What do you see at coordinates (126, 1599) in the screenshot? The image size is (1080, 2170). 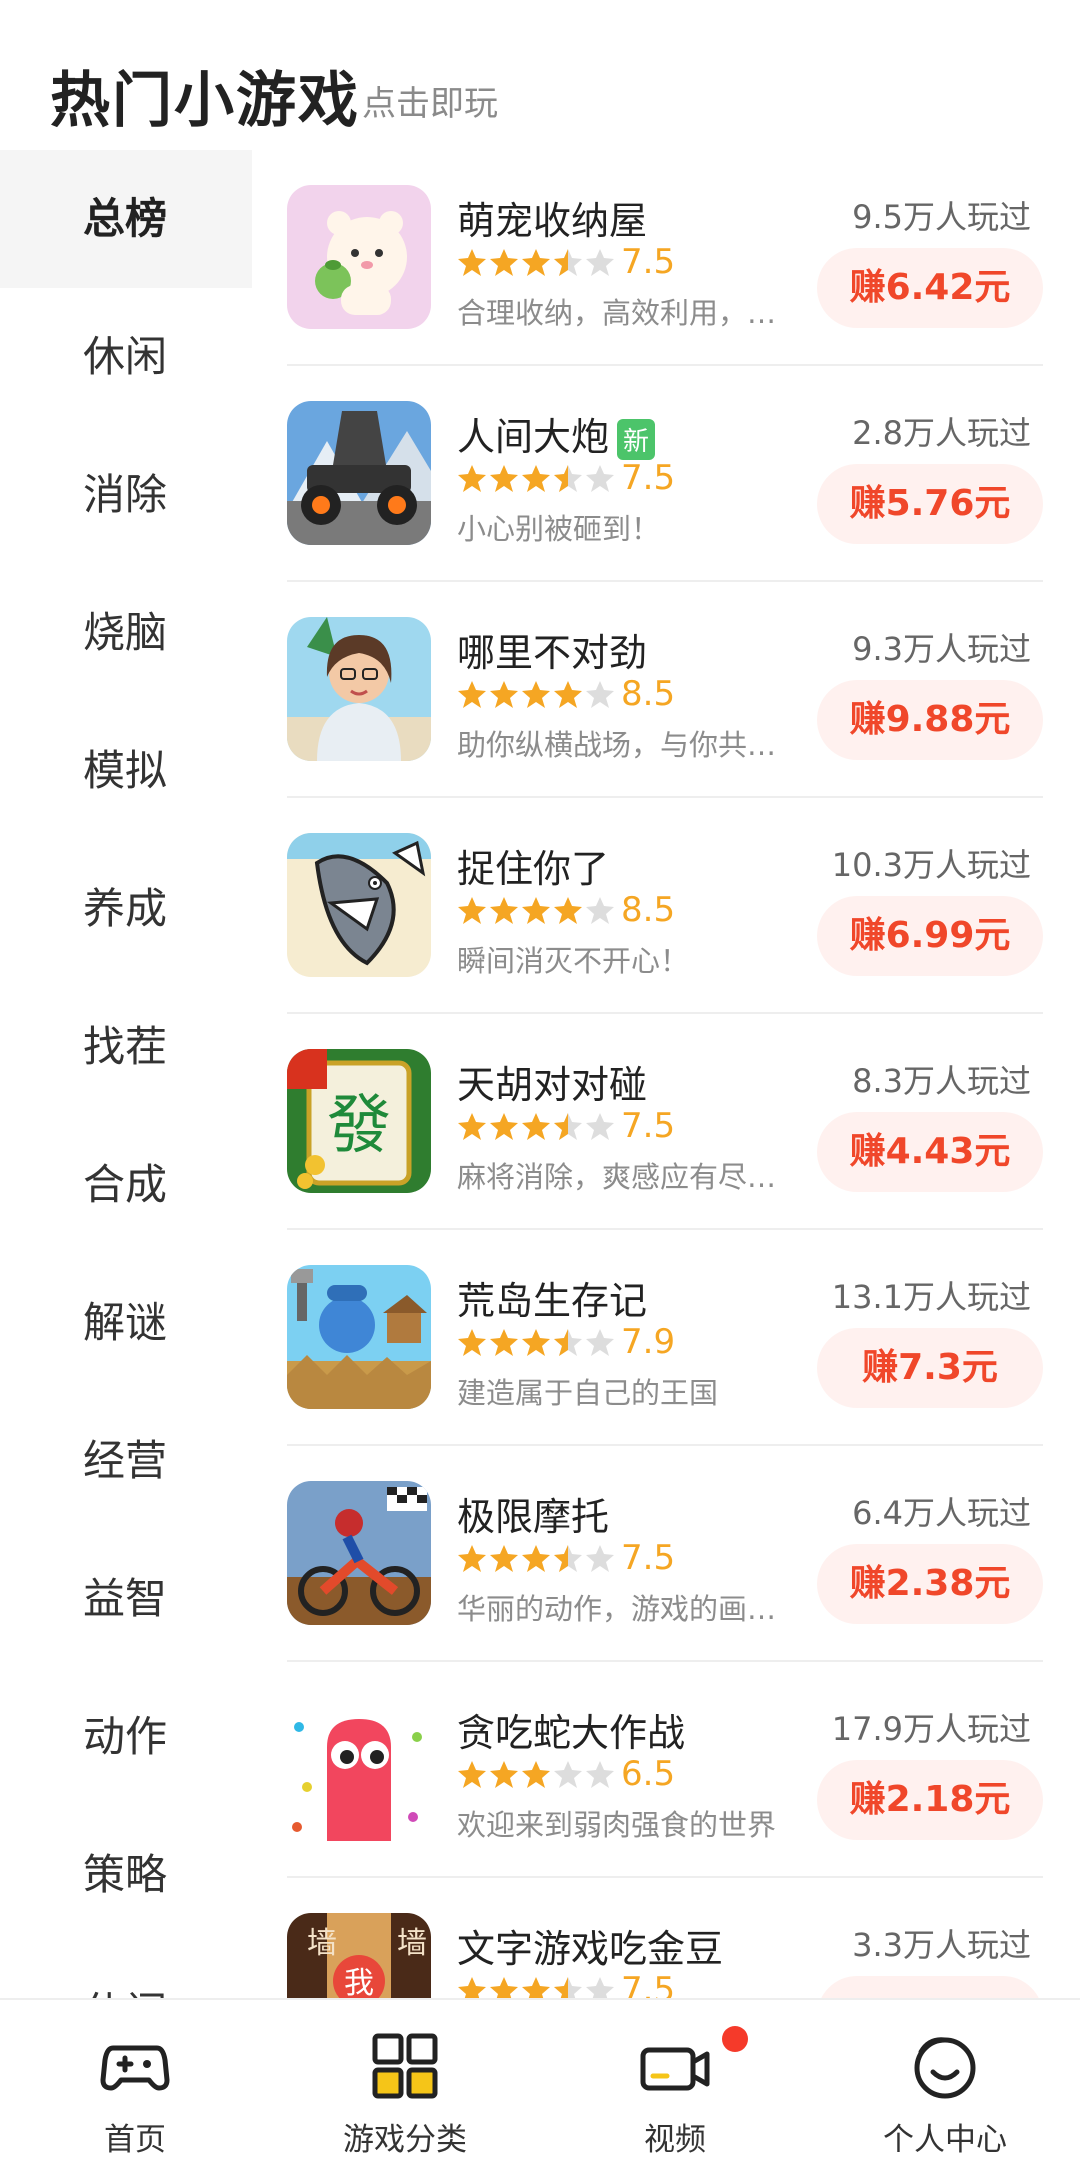 I see `sidebar-item: 益智` at bounding box center [126, 1599].